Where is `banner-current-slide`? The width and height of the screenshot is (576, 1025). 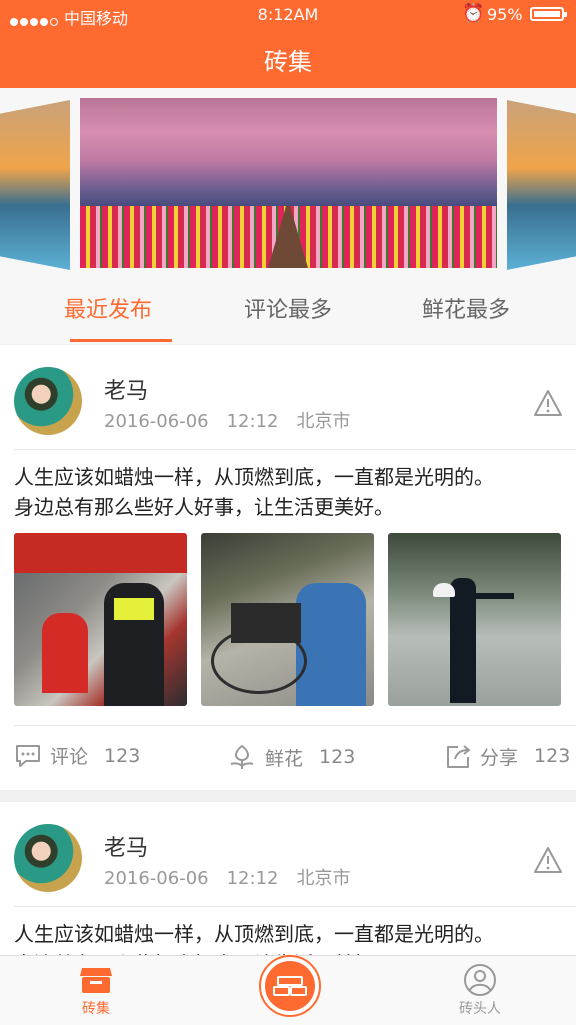 banner-current-slide is located at coordinates (288, 183).